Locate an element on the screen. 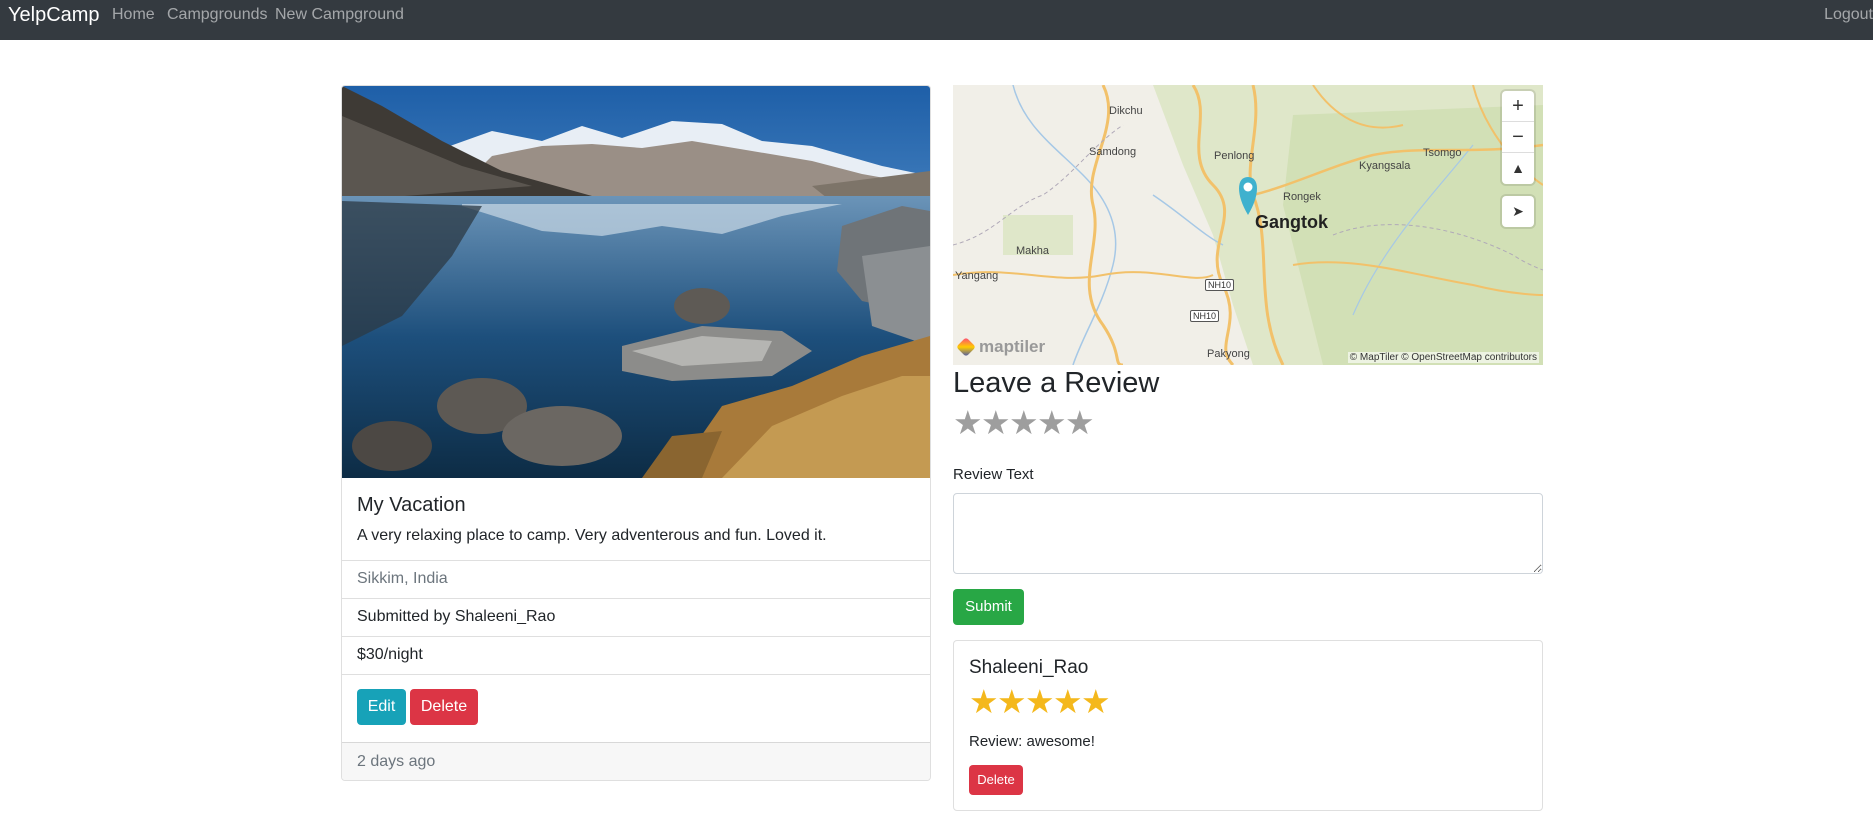 The width and height of the screenshot is (1873, 817). review-rating: ★ ★ ★ ★ ★ is located at coordinates (1040, 701).